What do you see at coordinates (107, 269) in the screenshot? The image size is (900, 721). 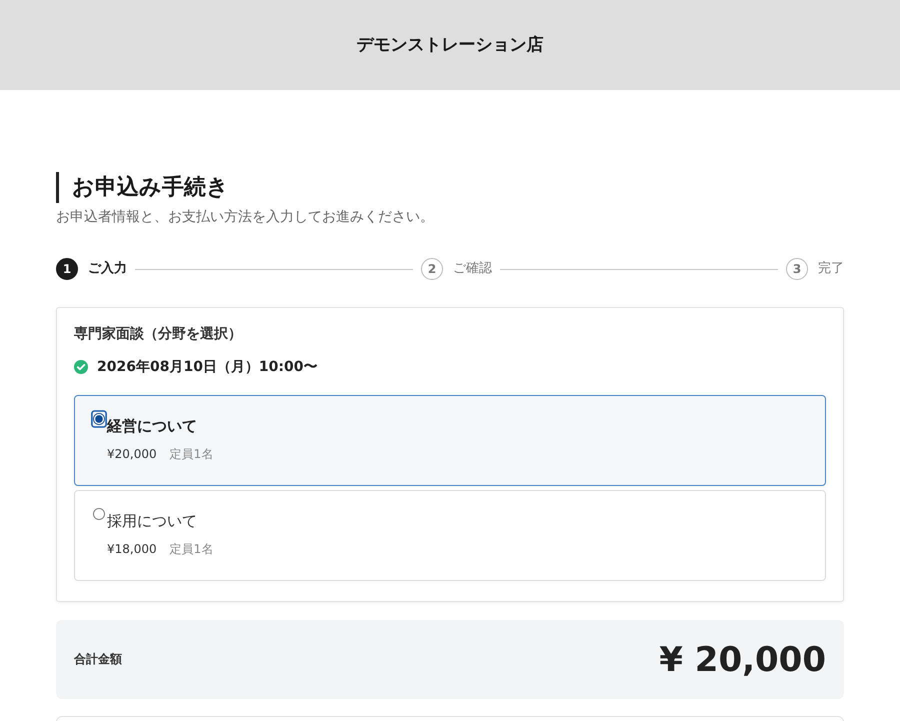 I see `step-label: ご入力` at bounding box center [107, 269].